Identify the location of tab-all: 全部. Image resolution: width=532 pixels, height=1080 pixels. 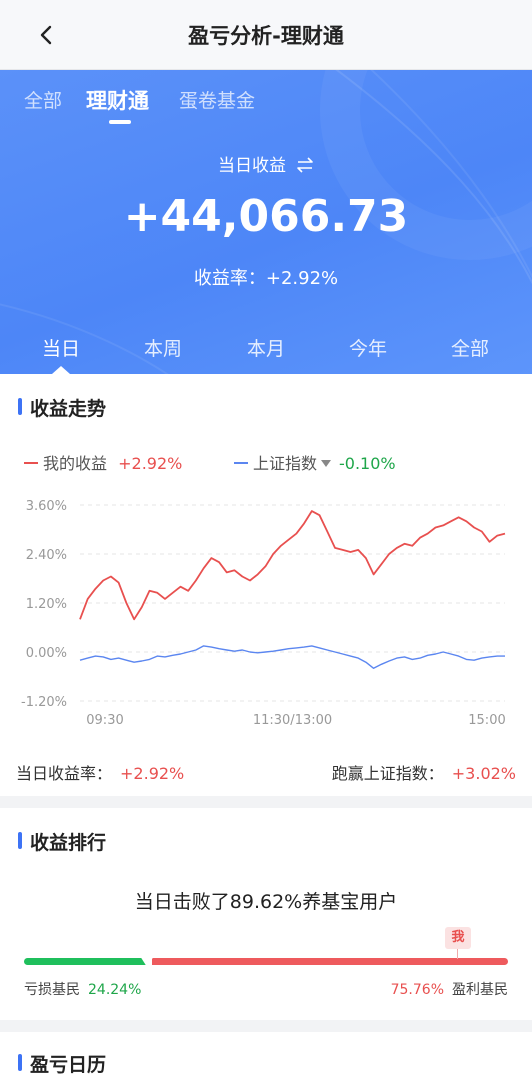
(43, 99).